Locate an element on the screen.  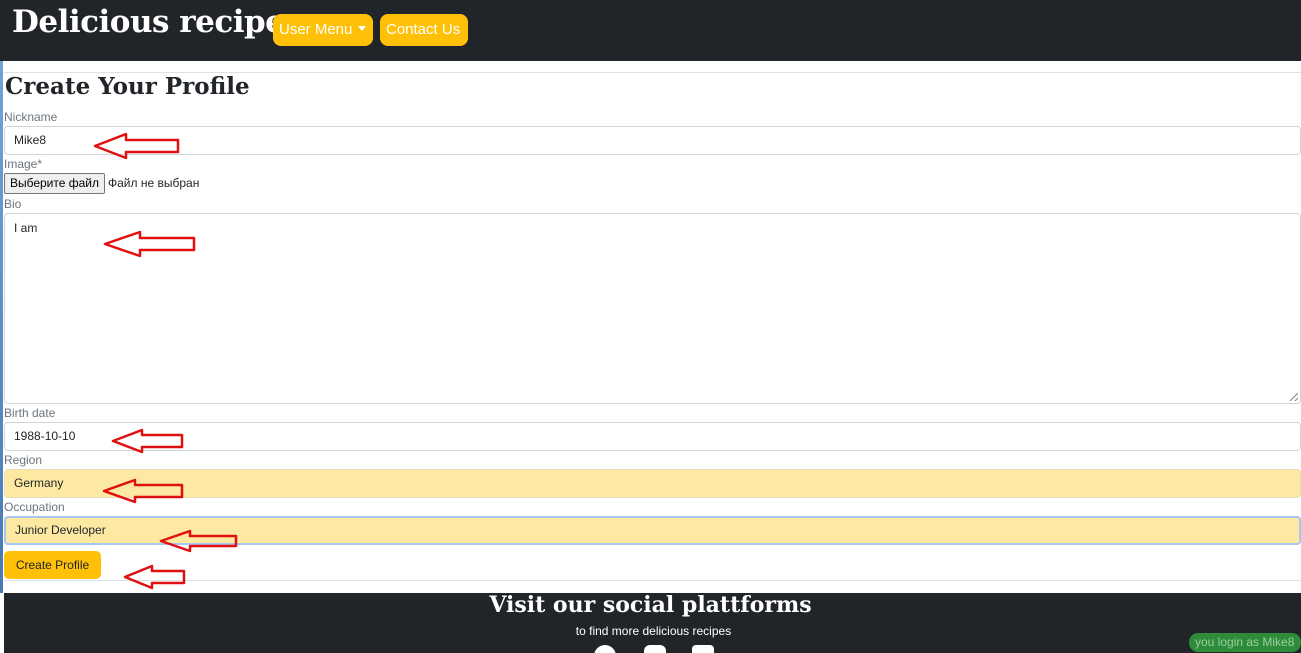
divider is located at coordinates (652, 580).